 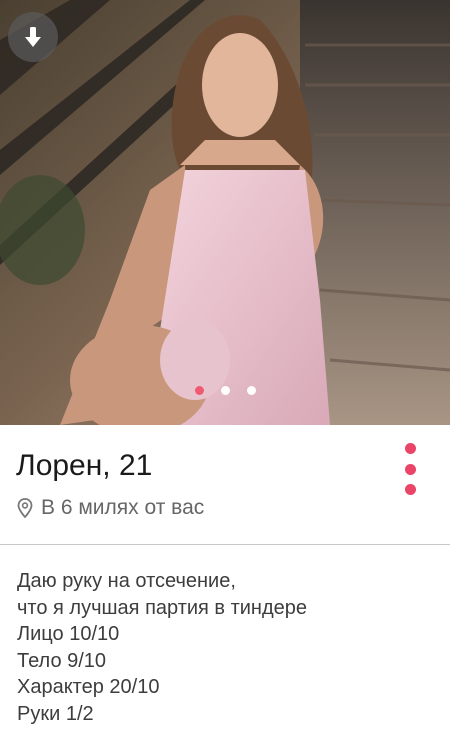 I want to click on vertical-dots-icon, so click(x=410, y=448).